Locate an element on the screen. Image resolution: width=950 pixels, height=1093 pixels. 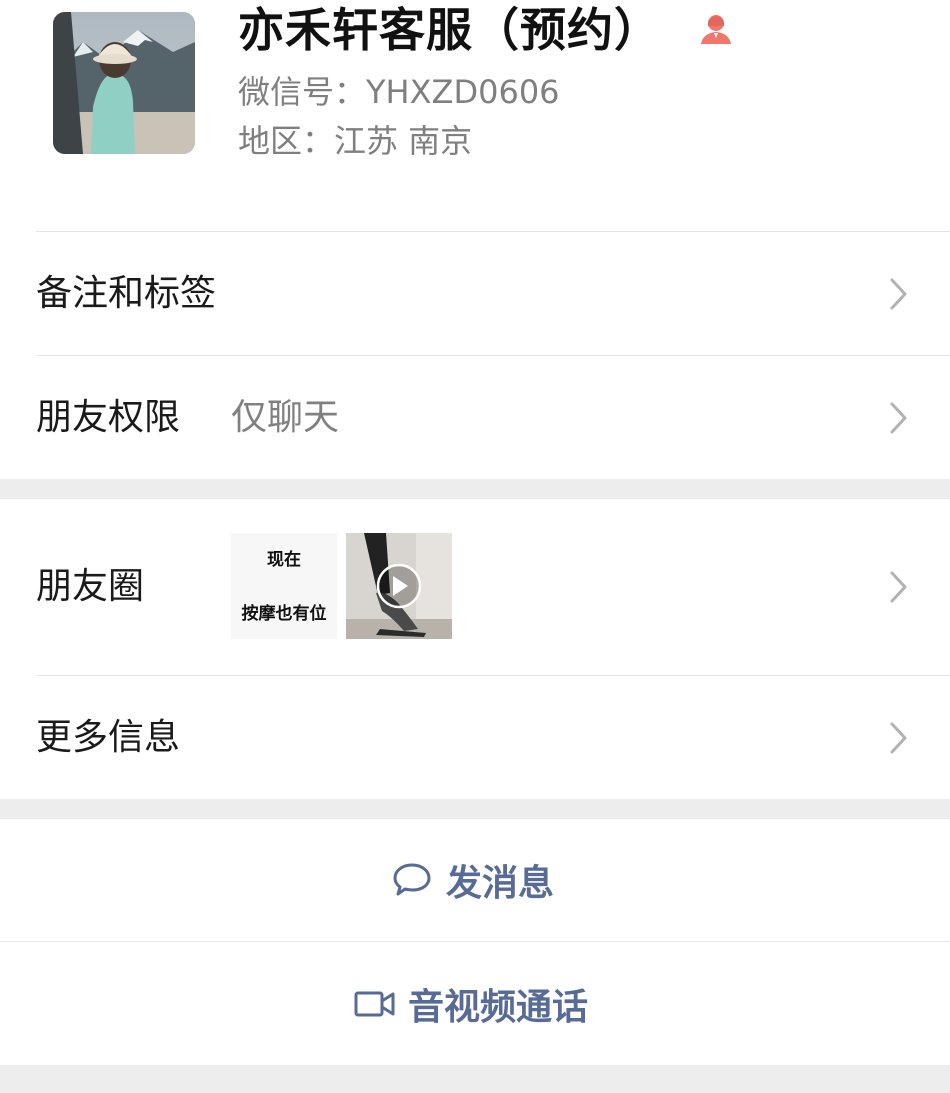
remarks-tags-row: 备注和标签 is located at coordinates (475, 293).